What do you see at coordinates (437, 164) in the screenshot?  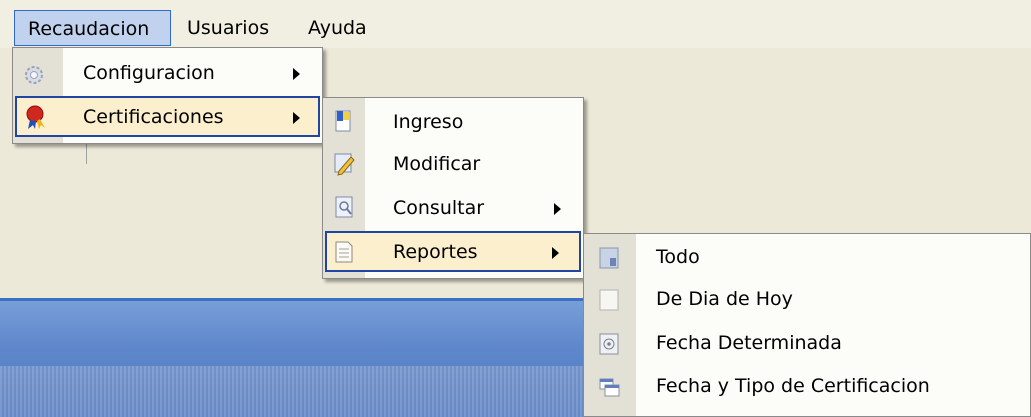 I see `menu-item-label: Modificar` at bounding box center [437, 164].